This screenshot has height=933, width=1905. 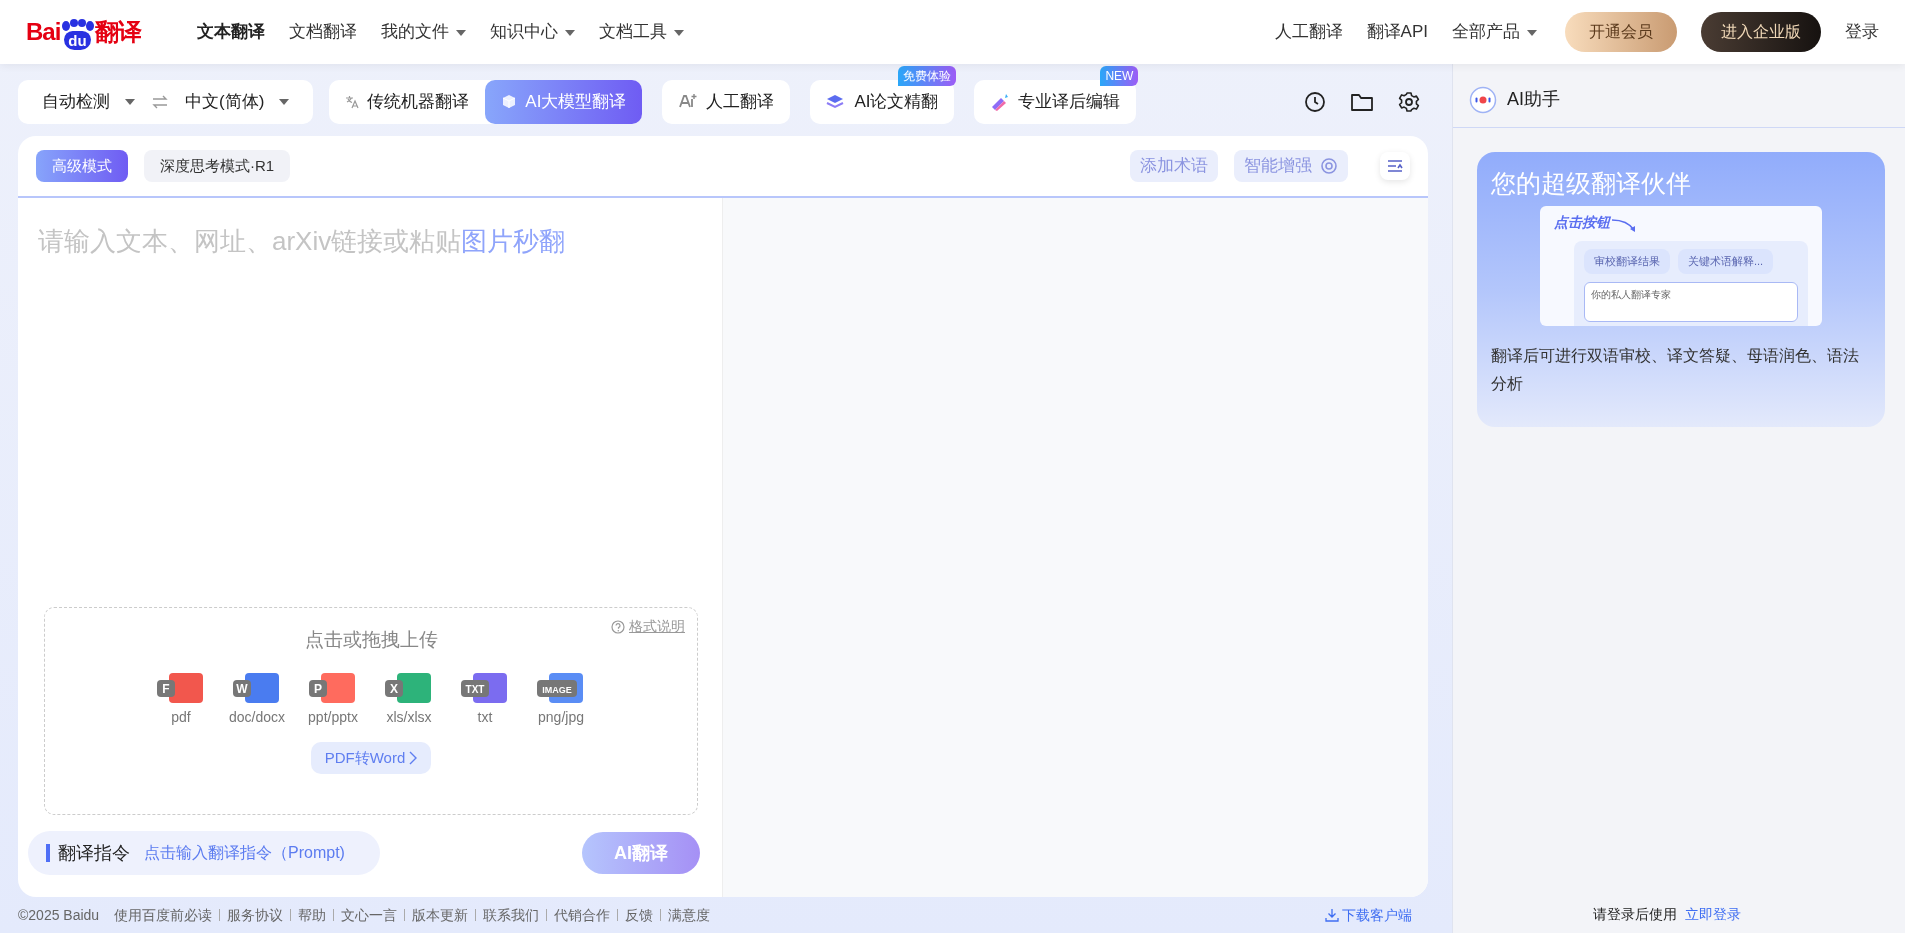 What do you see at coordinates (82, 166) in the screenshot?
I see `mode-tab: 高级模式` at bounding box center [82, 166].